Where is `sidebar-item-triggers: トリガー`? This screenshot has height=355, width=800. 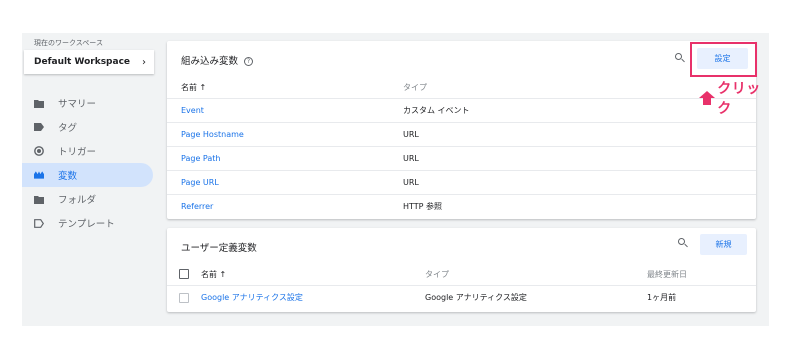 sidebar-item-triggers: トリガー is located at coordinates (87, 151).